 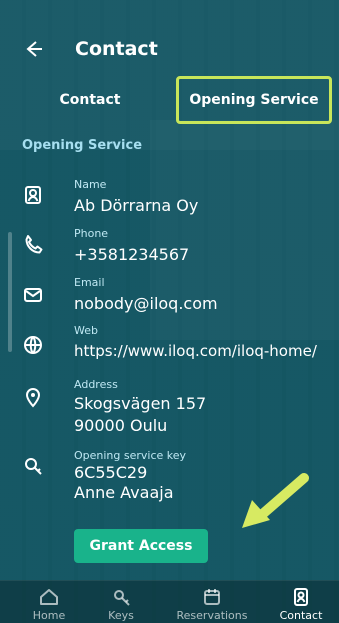 What do you see at coordinates (212, 615) in the screenshot?
I see `nav-reservations-label: Reservations` at bounding box center [212, 615].